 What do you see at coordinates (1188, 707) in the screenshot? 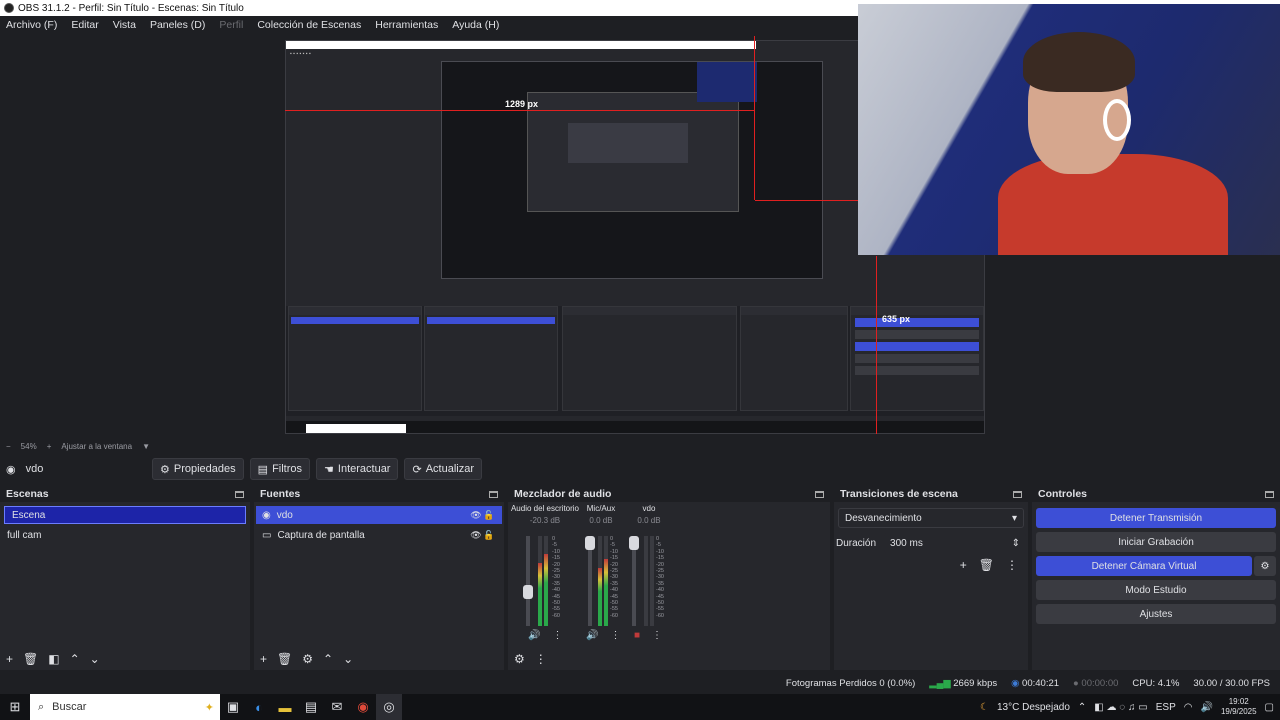
I see `wifi-icon: ◠` at bounding box center [1188, 707].